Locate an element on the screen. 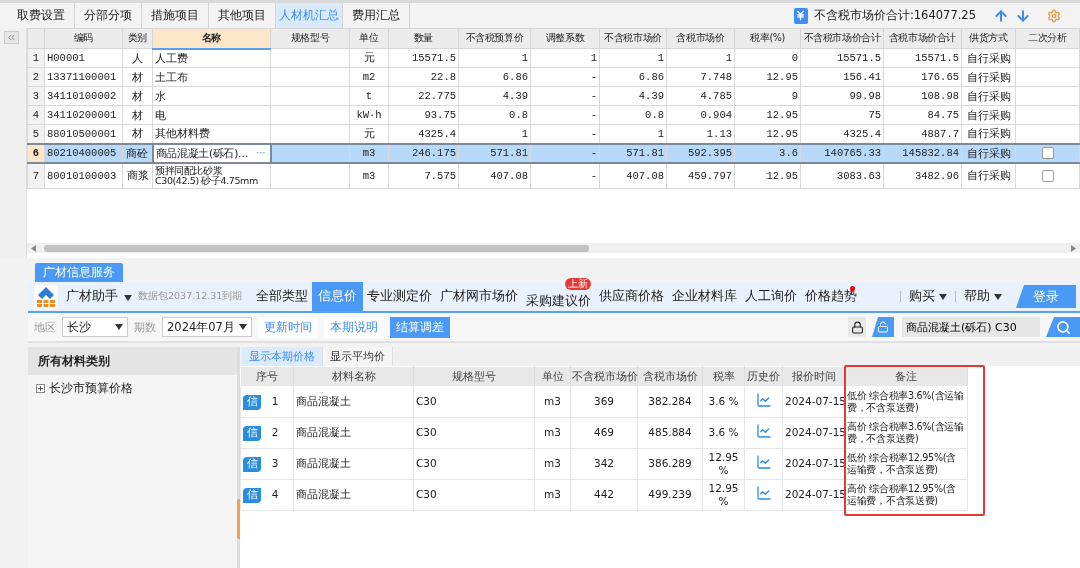  yen-icon is located at coordinates (800, 15).